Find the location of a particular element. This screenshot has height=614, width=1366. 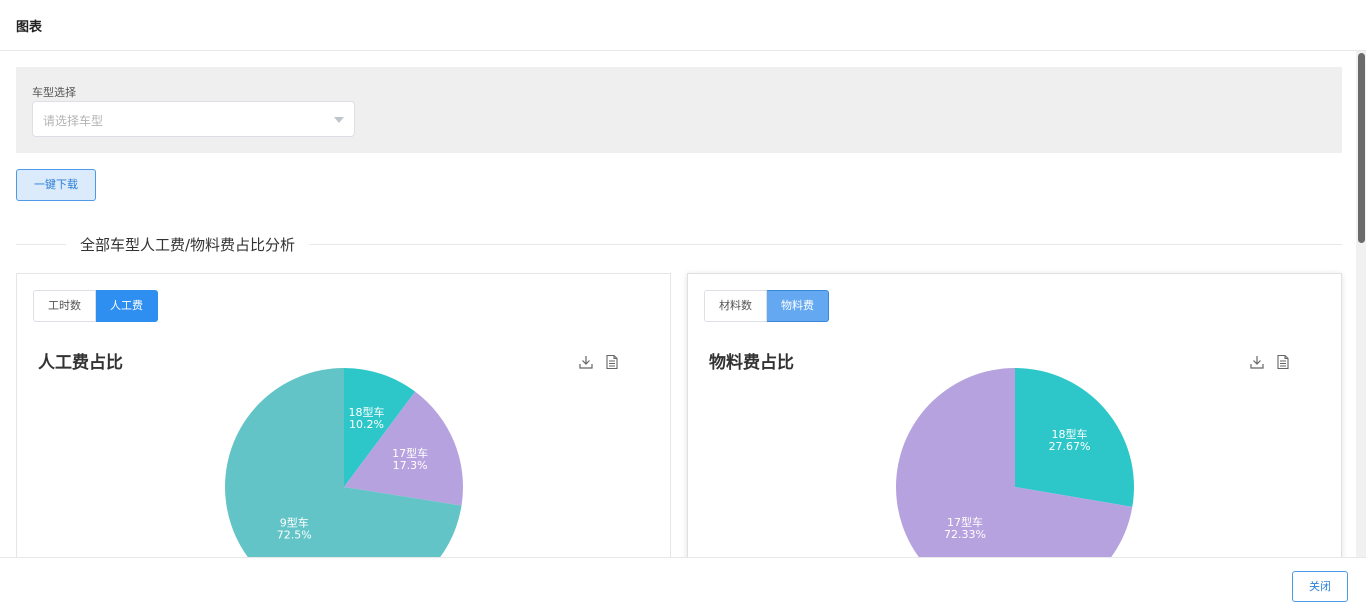

vehicle-select-label: 车型选择 is located at coordinates (54, 92).